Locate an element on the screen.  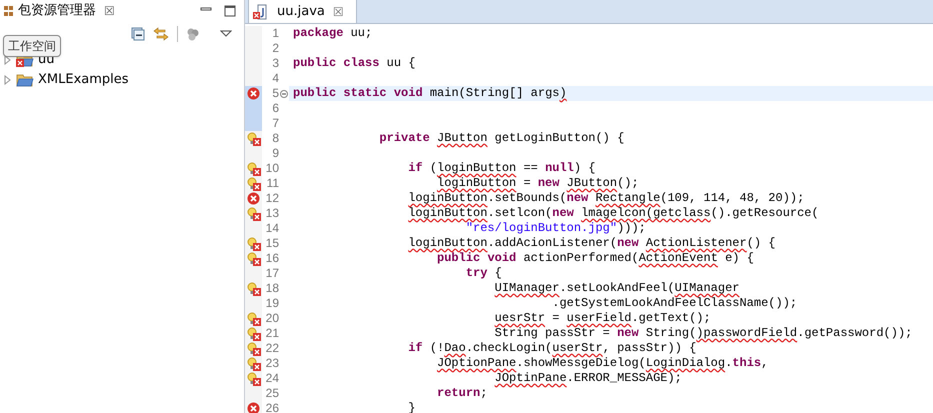
line-number: 24 is located at coordinates (271, 378).